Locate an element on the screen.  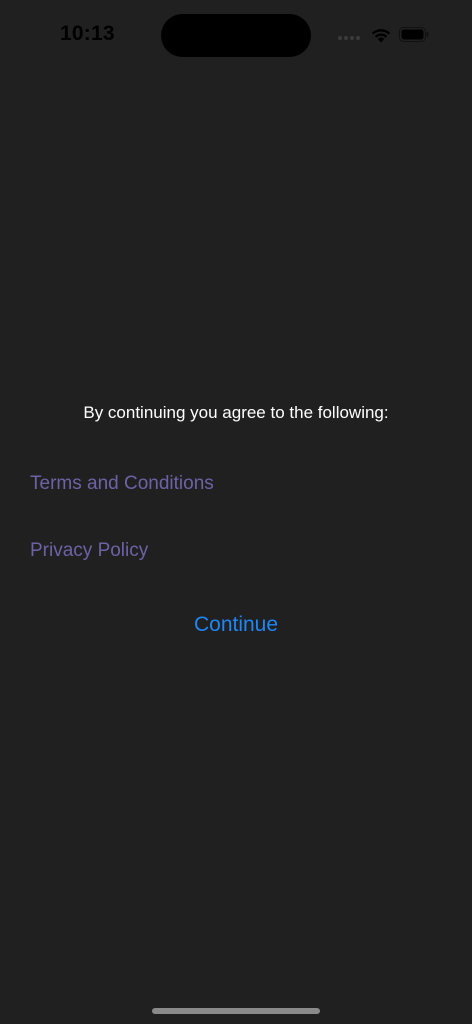
continue-button: Continue is located at coordinates (236, 625).